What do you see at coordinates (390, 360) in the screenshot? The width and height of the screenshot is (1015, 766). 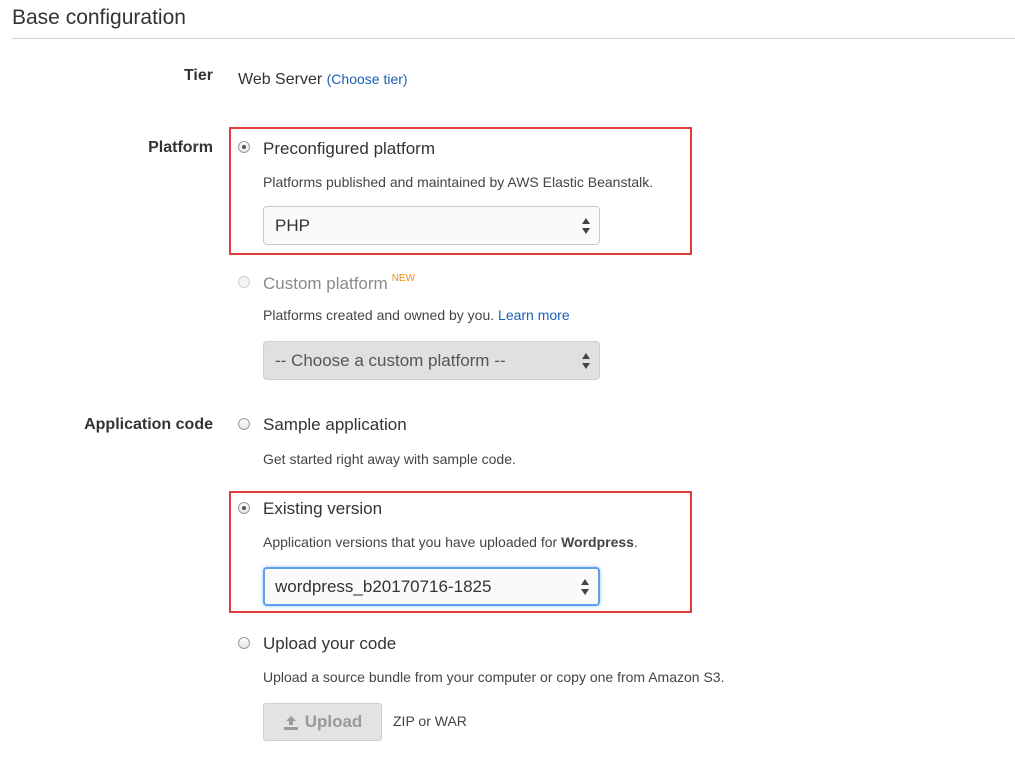 I see `custom-platform-select-value: -- Choose a custom platform --` at bounding box center [390, 360].